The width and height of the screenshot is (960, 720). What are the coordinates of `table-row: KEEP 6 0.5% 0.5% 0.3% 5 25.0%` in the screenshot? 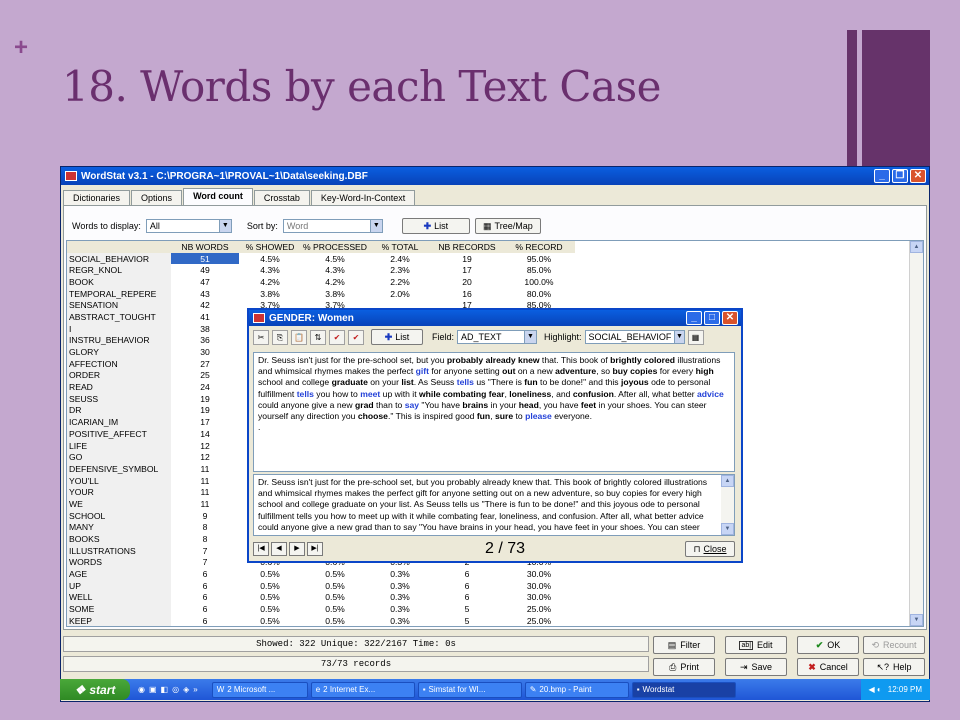 It's located at (321, 620).